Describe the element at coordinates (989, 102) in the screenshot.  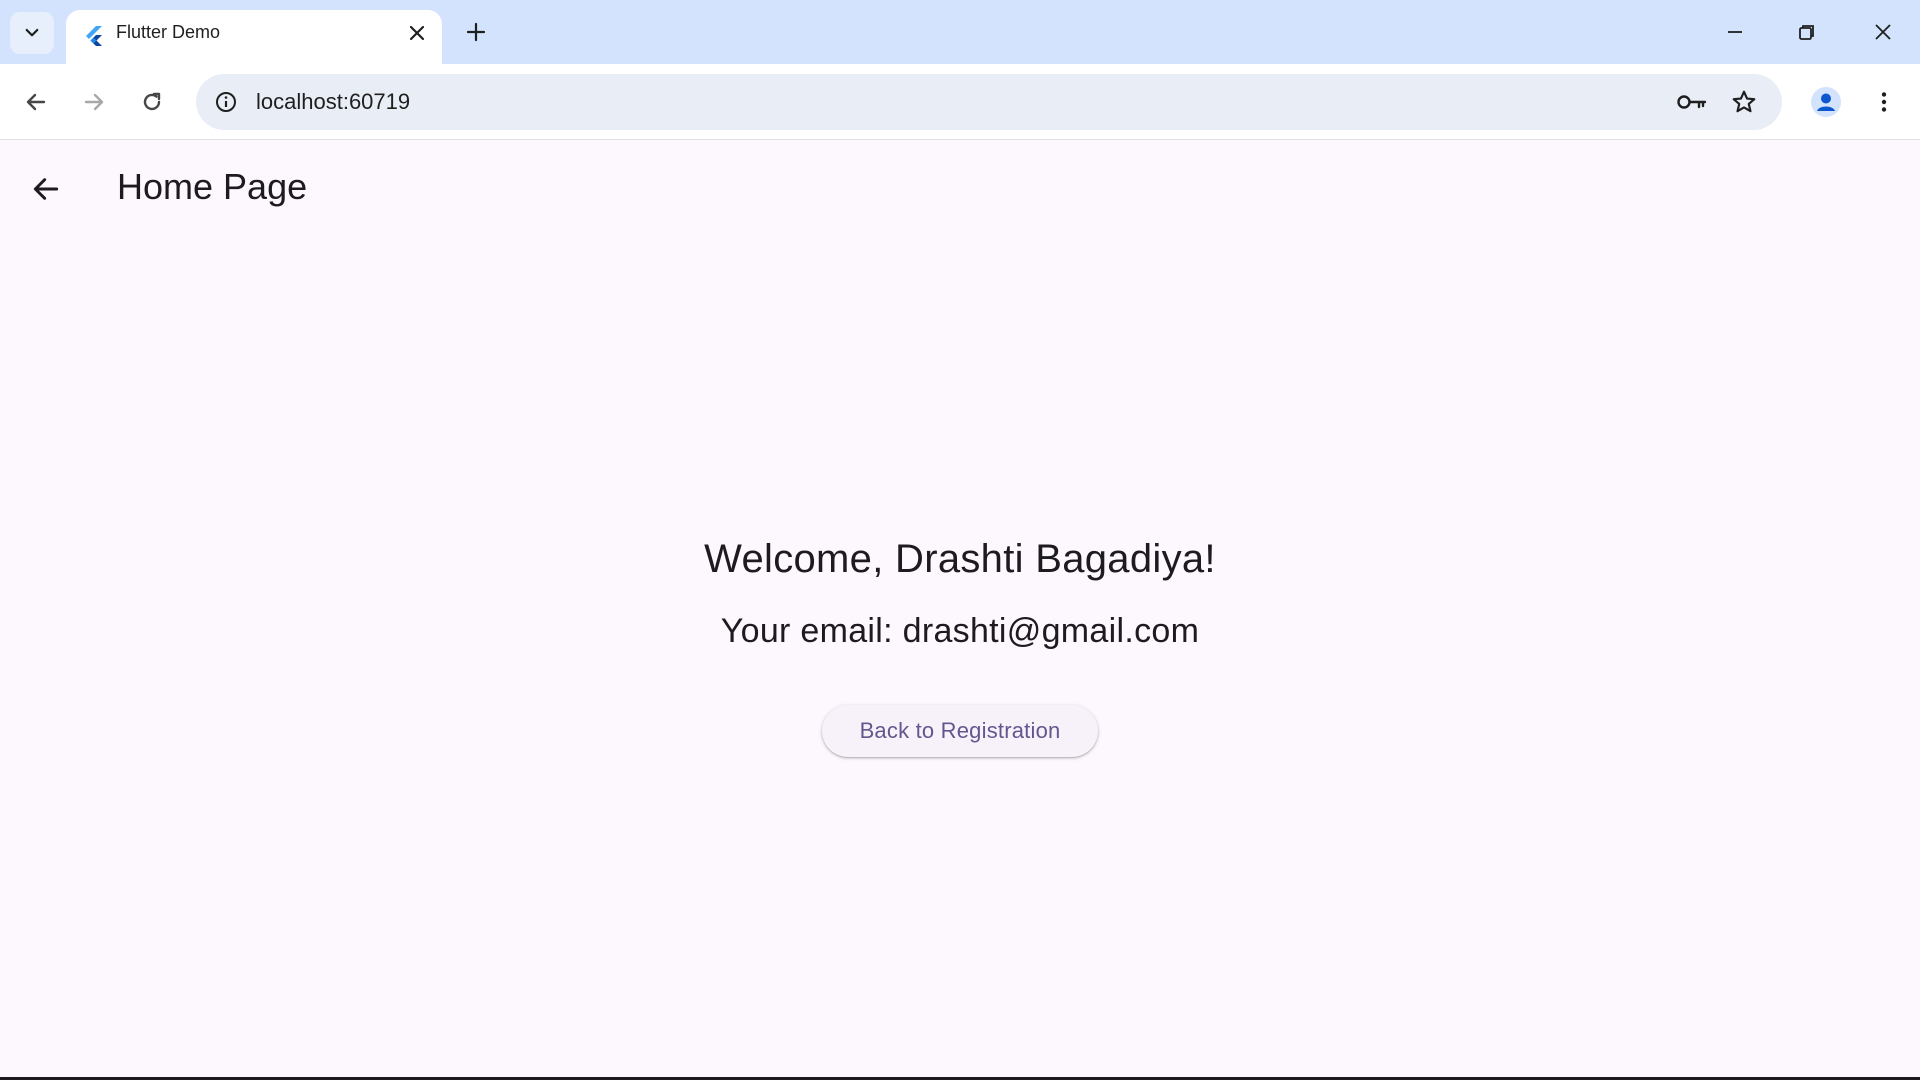
I see `address-bar: localhost:60719` at that location.